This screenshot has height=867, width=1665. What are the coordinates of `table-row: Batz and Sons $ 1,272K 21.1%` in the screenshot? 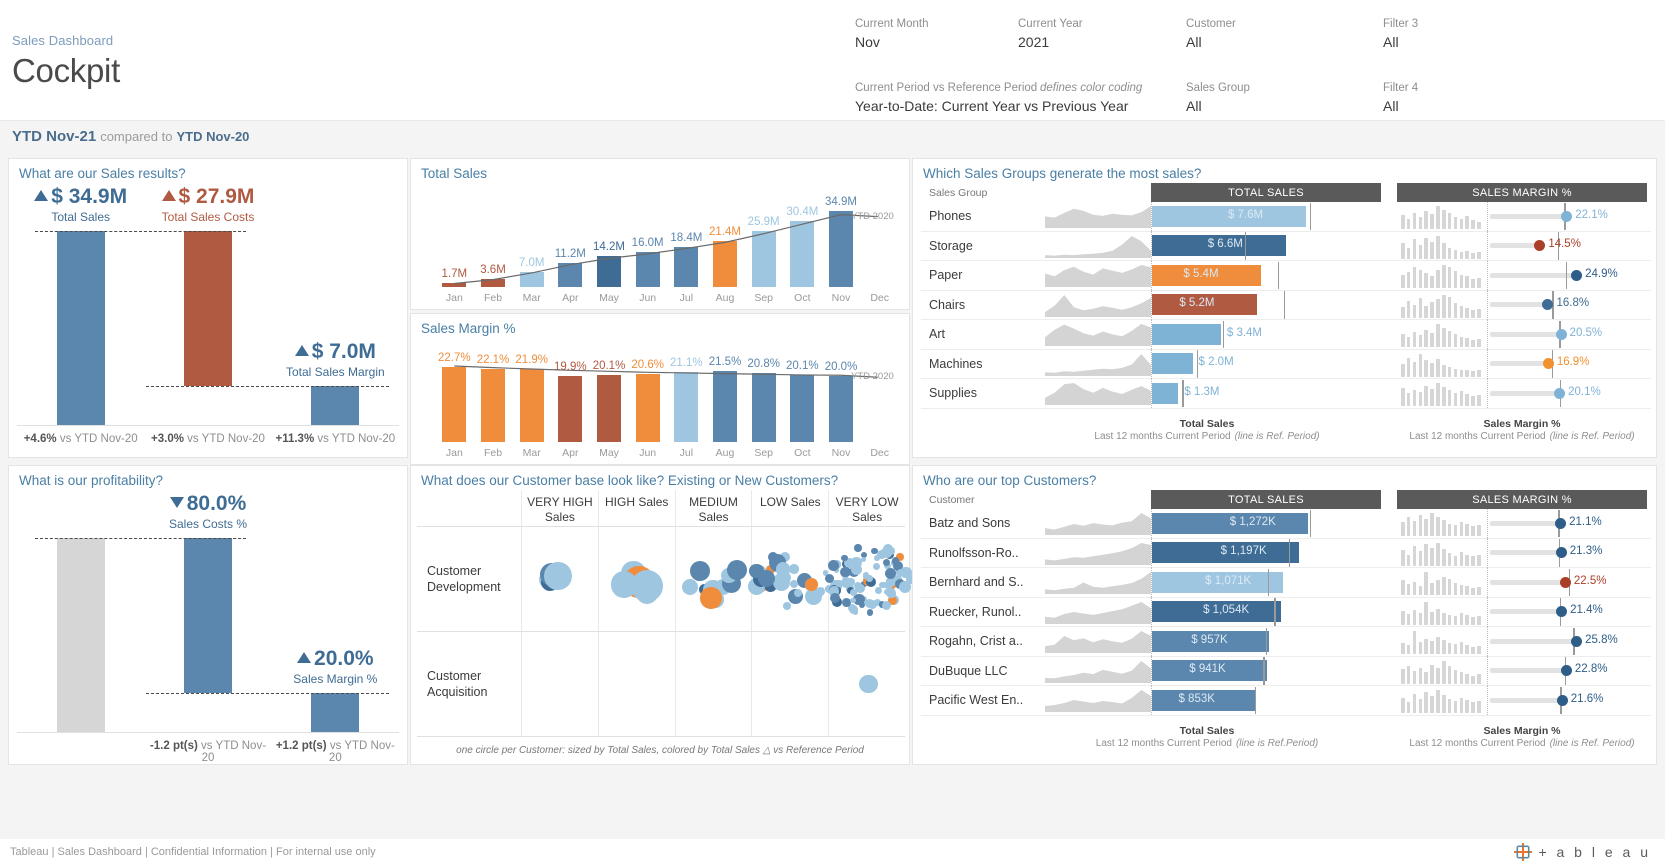 It's located at (1286, 523).